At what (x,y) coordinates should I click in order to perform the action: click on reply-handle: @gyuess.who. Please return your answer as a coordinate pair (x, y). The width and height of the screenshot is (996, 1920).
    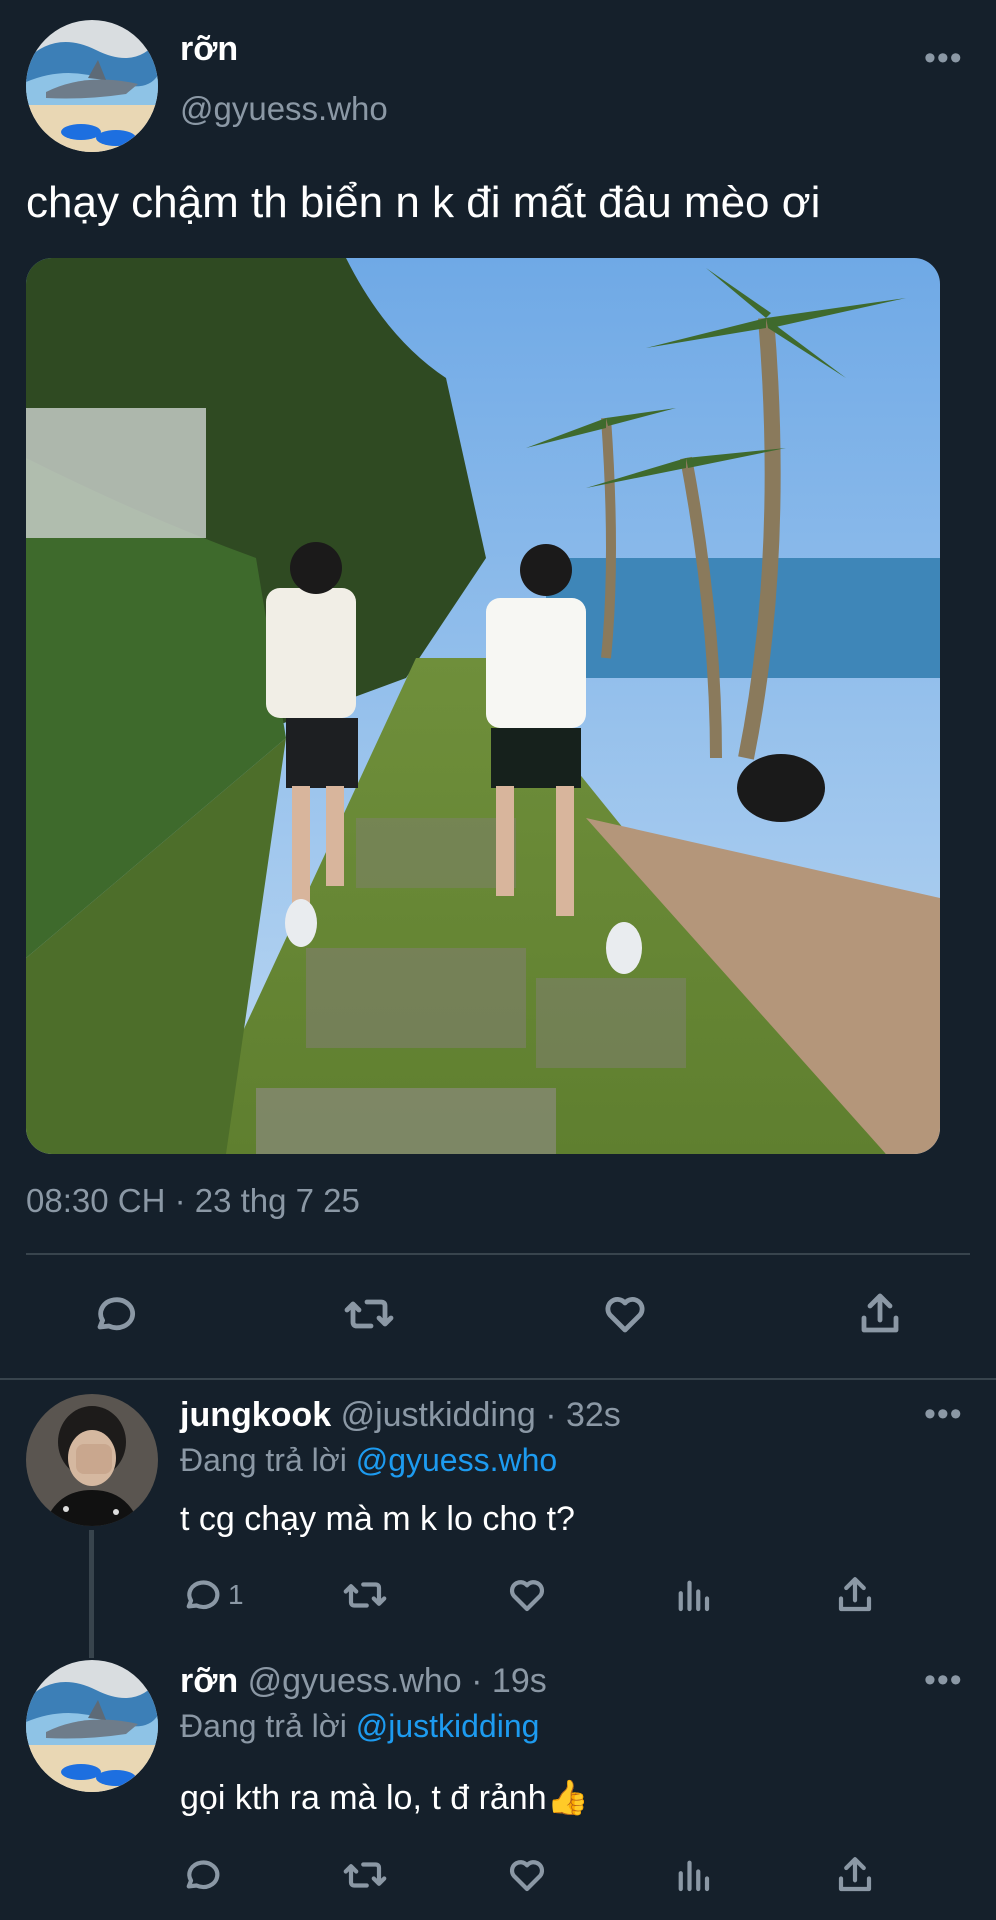
    Looking at the image, I should click on (355, 1681).